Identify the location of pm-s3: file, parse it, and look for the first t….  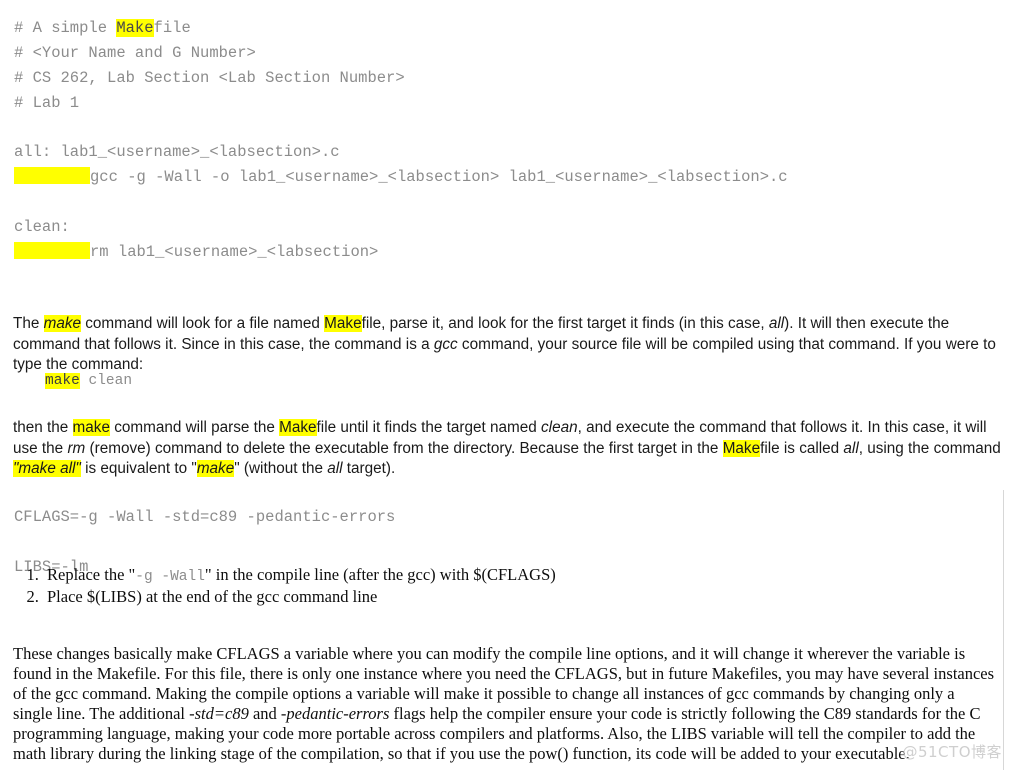
(565, 324).